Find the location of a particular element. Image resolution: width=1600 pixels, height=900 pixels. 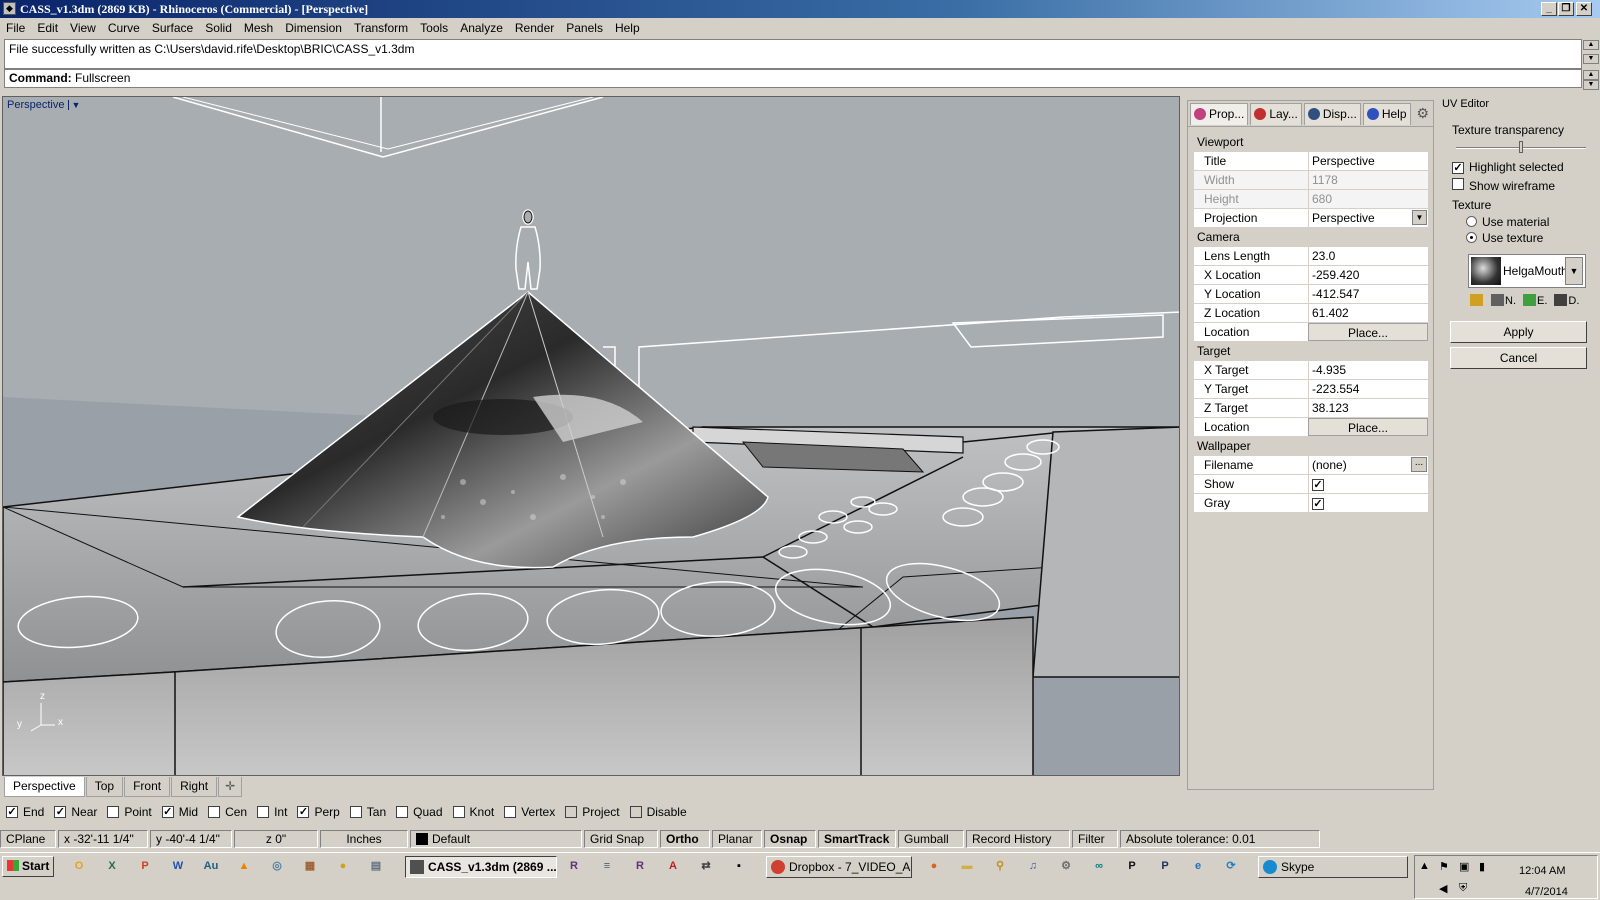

ortho-toggle: Ortho is located at coordinates (685, 839).